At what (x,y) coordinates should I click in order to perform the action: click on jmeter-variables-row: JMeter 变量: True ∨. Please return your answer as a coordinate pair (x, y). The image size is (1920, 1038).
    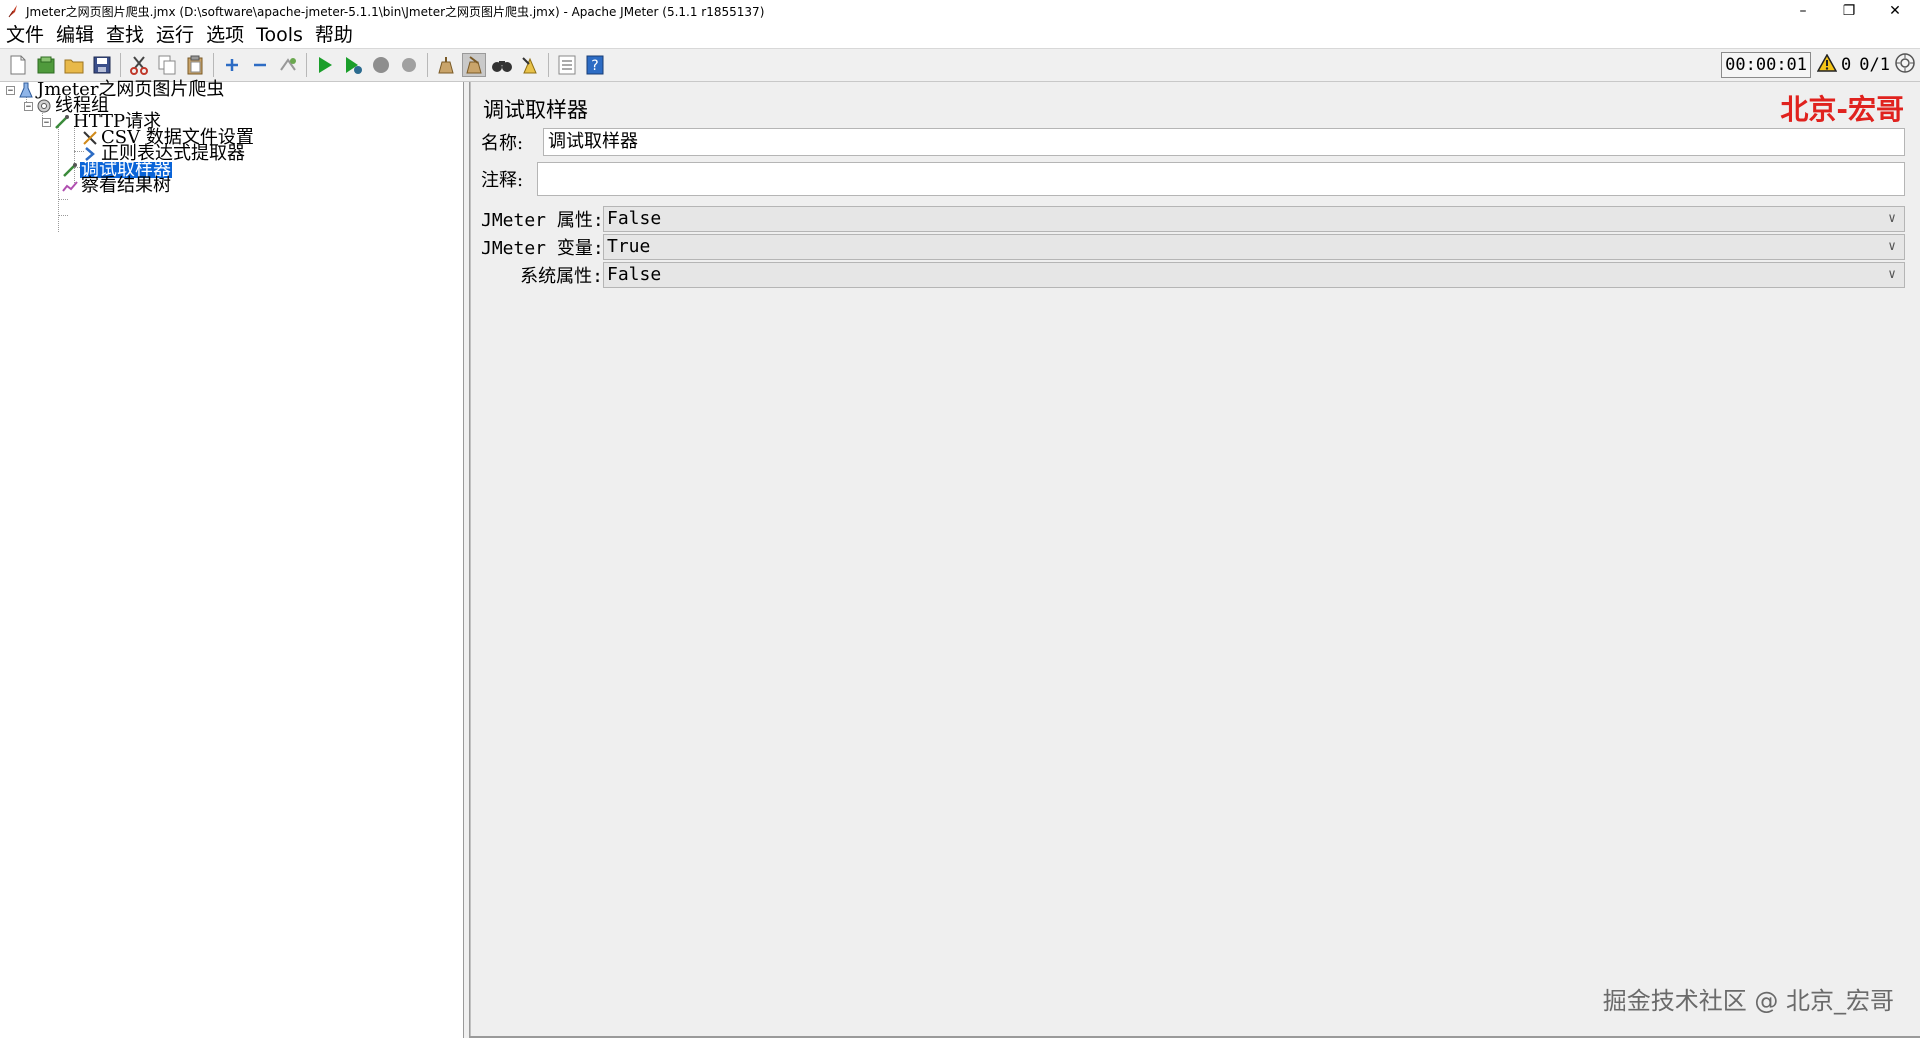
    Looking at the image, I should click on (1193, 247).